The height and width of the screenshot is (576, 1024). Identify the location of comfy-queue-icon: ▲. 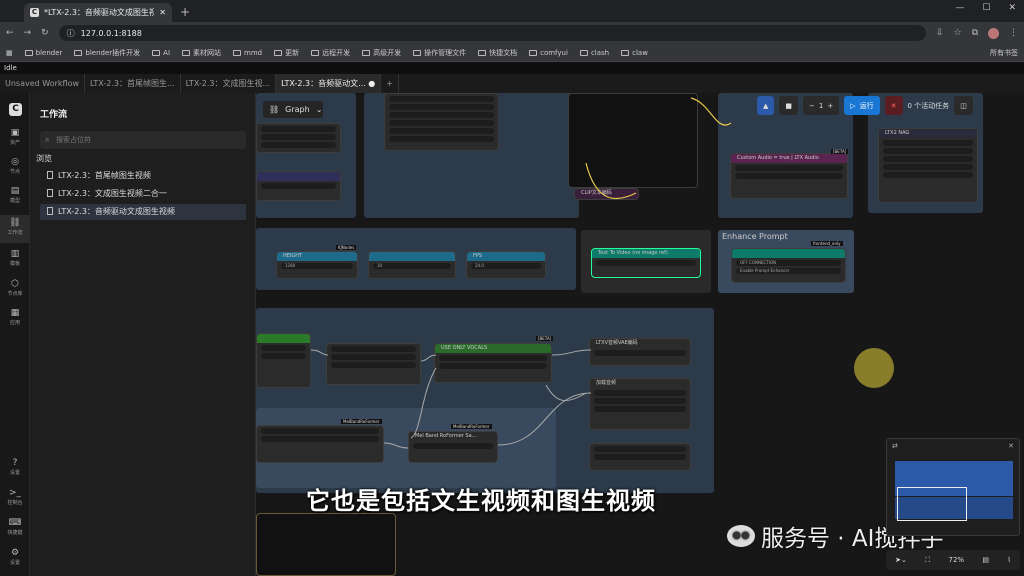
(766, 105).